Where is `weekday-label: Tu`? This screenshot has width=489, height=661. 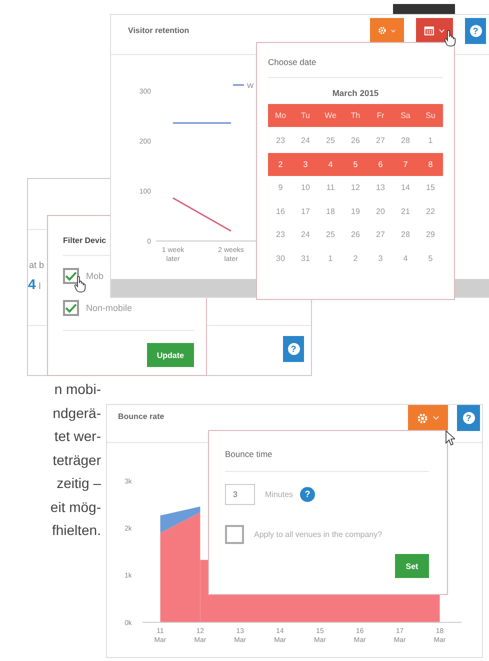 weekday-label: Tu is located at coordinates (306, 115).